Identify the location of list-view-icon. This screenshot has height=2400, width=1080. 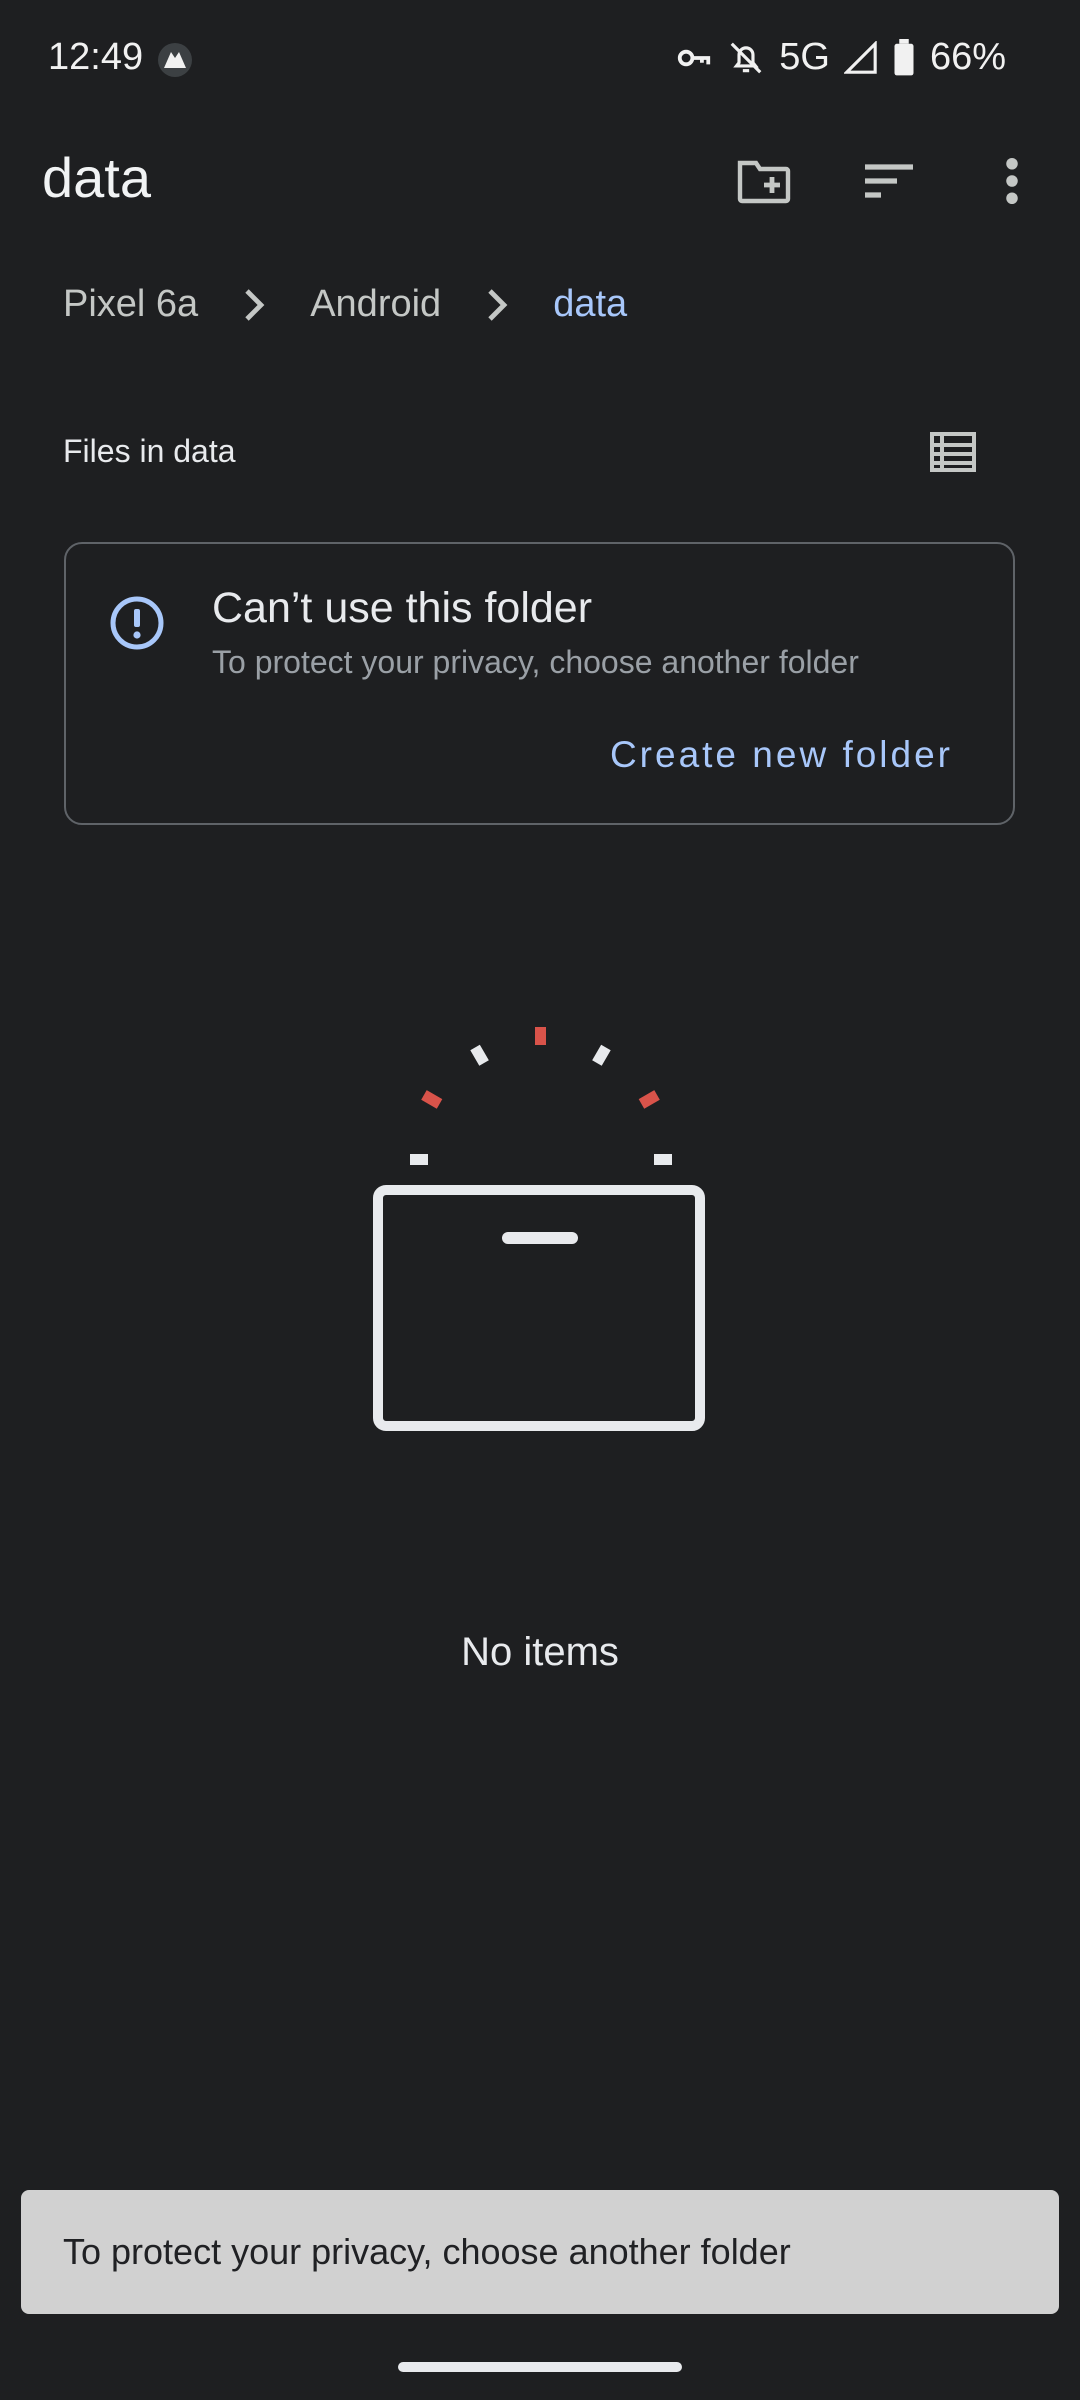
(953, 452).